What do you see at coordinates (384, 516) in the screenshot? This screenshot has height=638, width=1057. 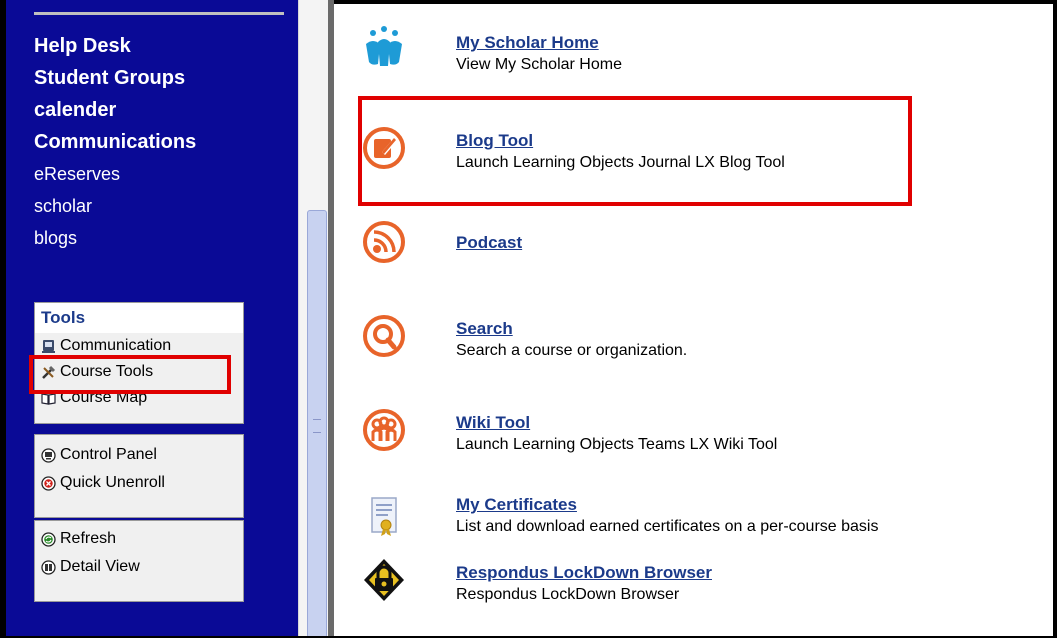 I see `certificate-icon` at bounding box center [384, 516].